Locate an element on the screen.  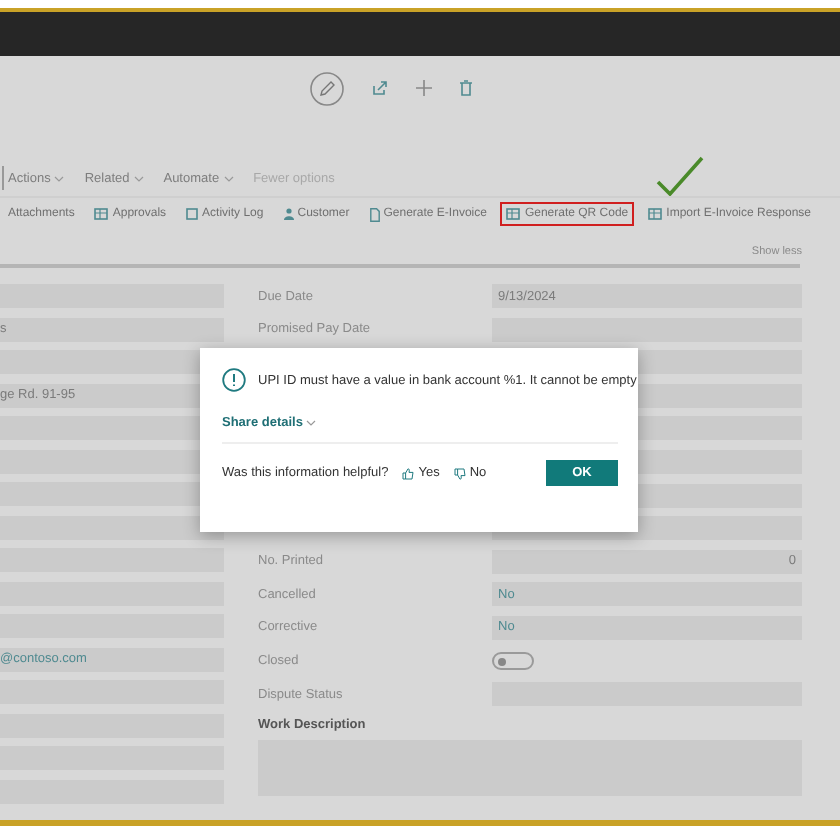
toggle-switch is located at coordinates (513, 661).